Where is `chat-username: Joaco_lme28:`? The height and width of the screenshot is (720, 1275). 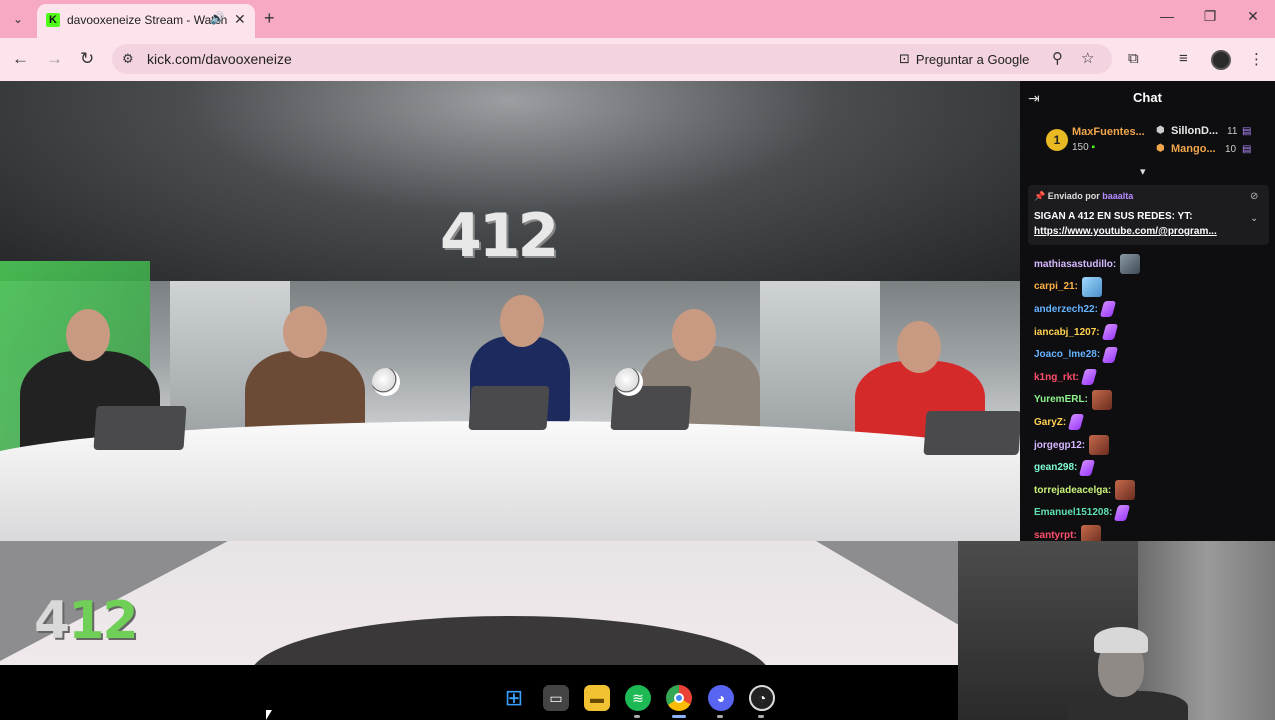
chat-username: Joaco_lme28: is located at coordinates (1067, 354).